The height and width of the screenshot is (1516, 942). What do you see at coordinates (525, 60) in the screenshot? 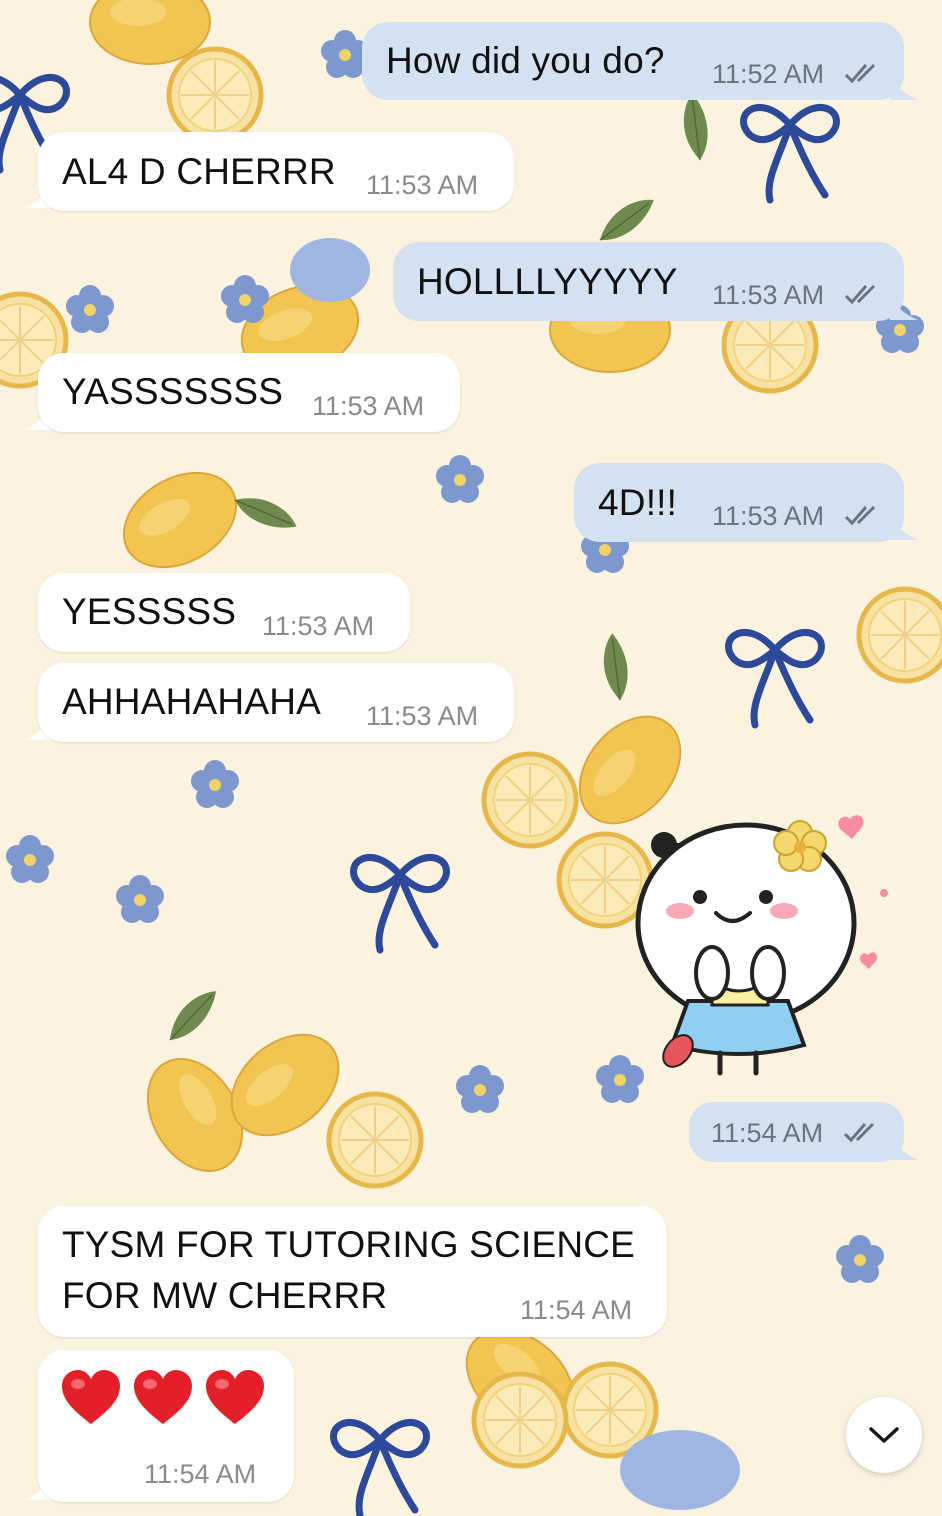
I see `message-text: How did you do?` at bounding box center [525, 60].